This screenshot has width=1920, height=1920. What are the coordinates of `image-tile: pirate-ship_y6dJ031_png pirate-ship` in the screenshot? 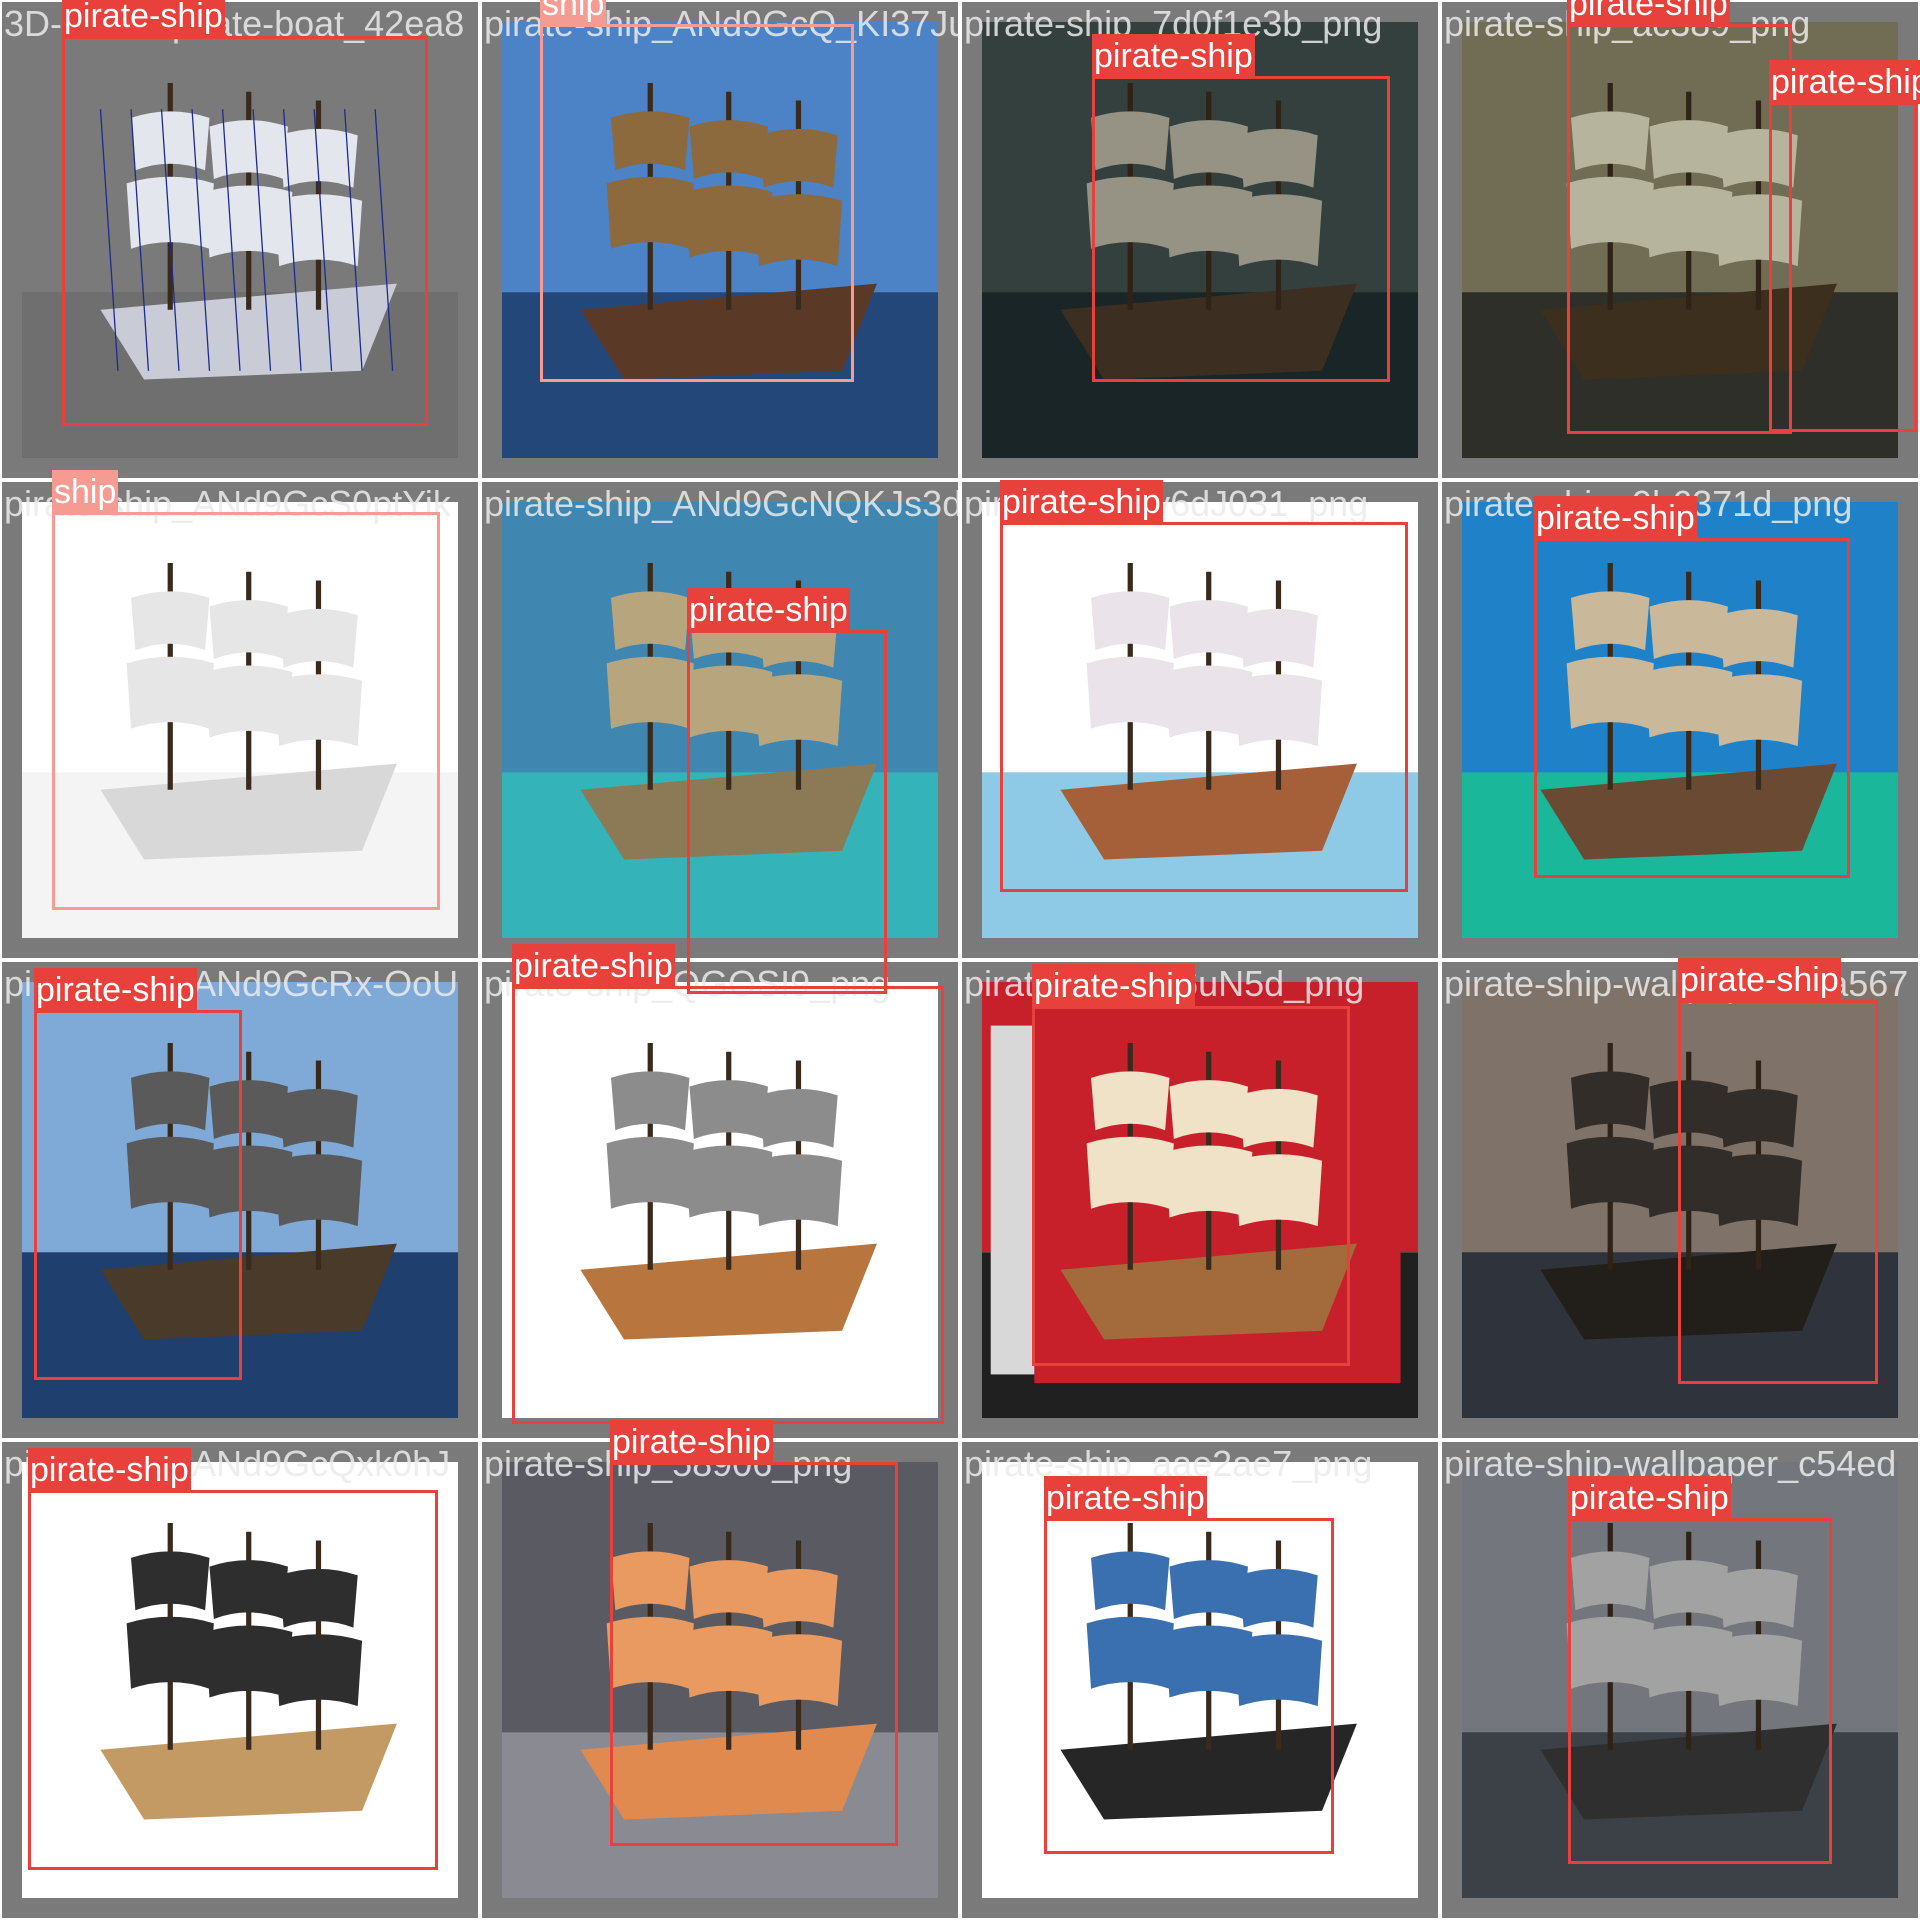 It's located at (1200, 720).